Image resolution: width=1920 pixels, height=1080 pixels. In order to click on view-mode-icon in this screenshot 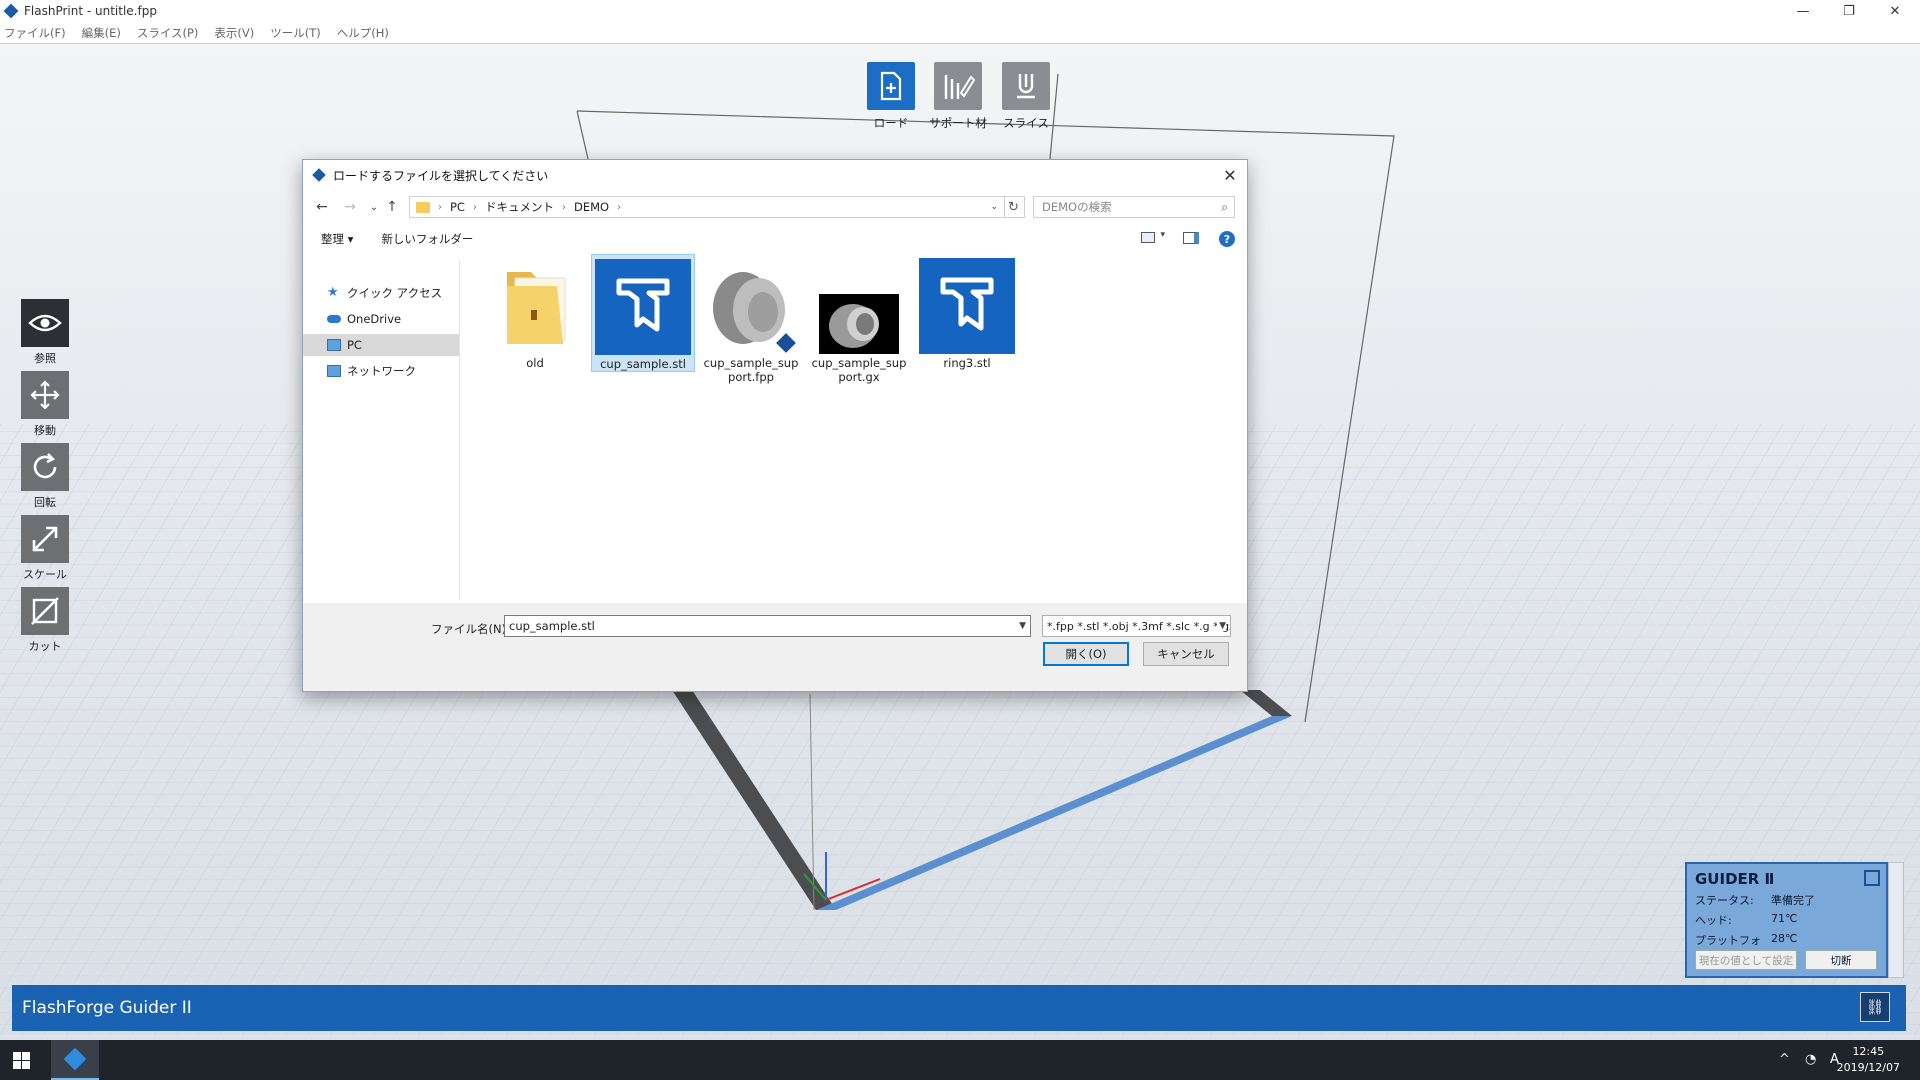, I will do `click(1148, 237)`.